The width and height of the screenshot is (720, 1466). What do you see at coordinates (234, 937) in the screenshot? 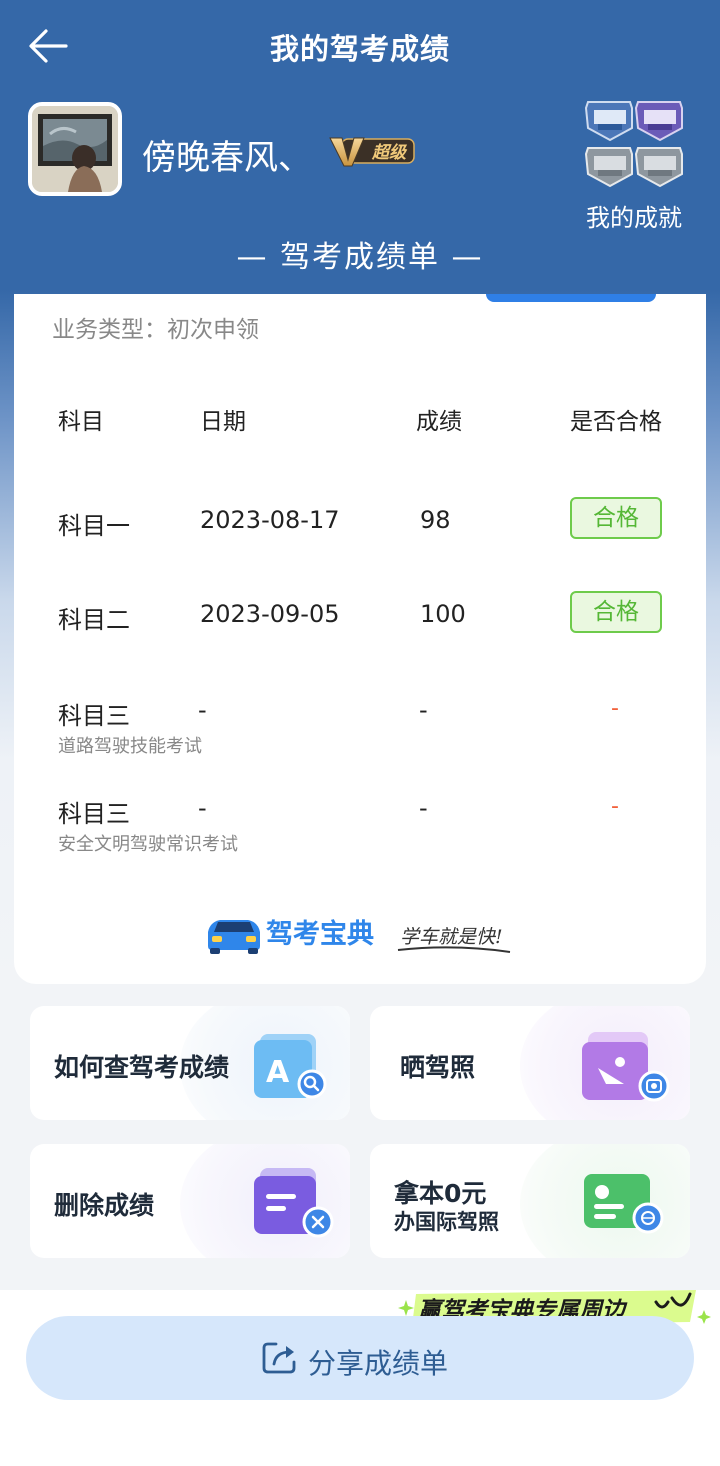
I see `car-icon` at bounding box center [234, 937].